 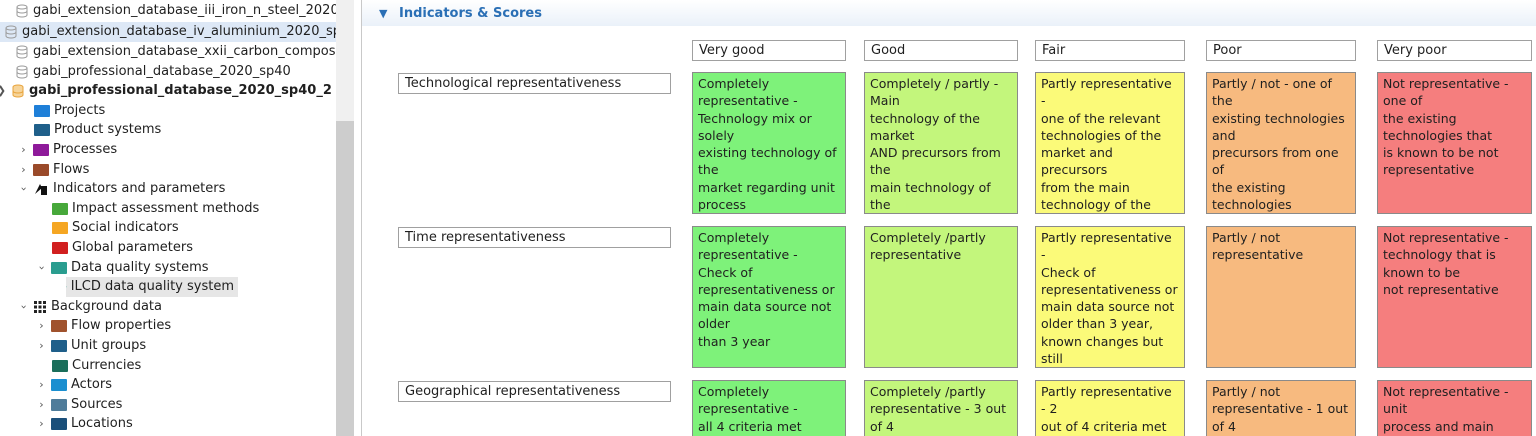 I want to click on tree-item-label: Social indicators, so click(x=125, y=227).